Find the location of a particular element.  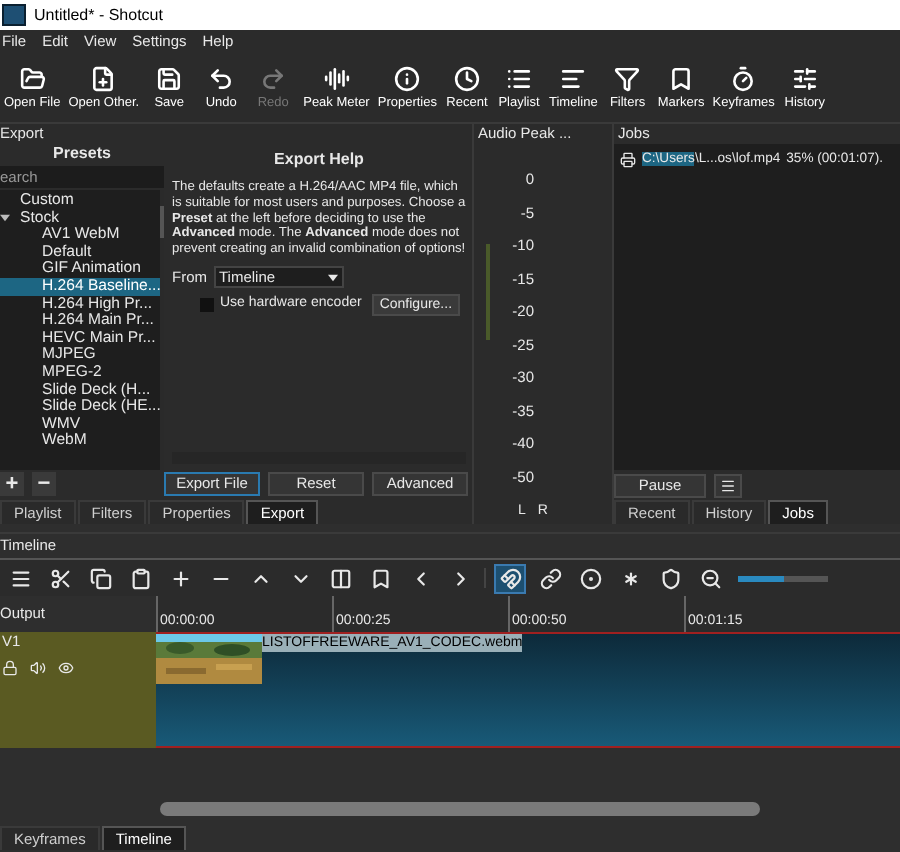

paste-icon is located at coordinates (140, 578).